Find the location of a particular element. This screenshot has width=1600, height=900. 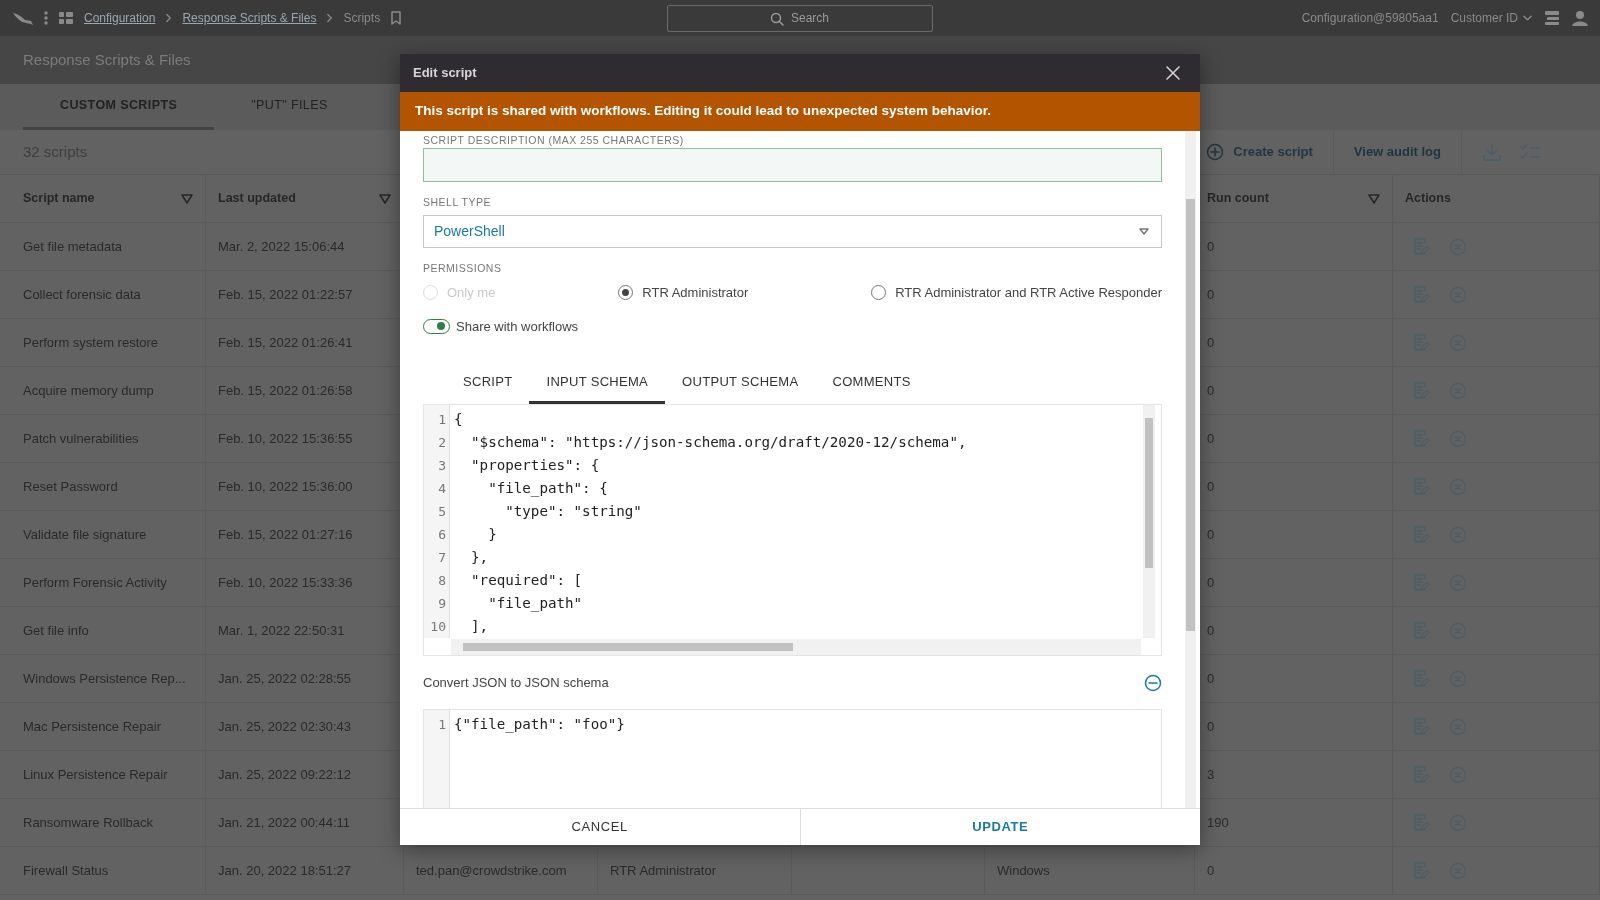

table-cell: Windows is located at coordinates (1090, 871).